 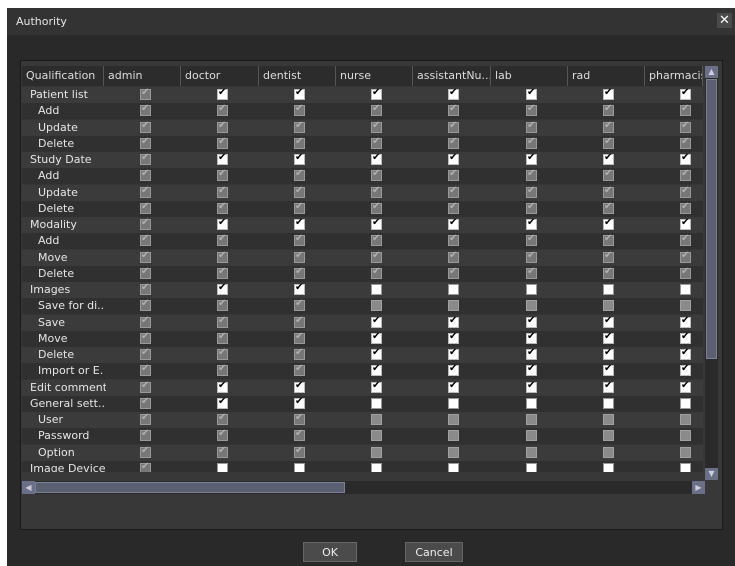 What do you see at coordinates (63, 76) in the screenshot?
I see `column-header: Qualification` at bounding box center [63, 76].